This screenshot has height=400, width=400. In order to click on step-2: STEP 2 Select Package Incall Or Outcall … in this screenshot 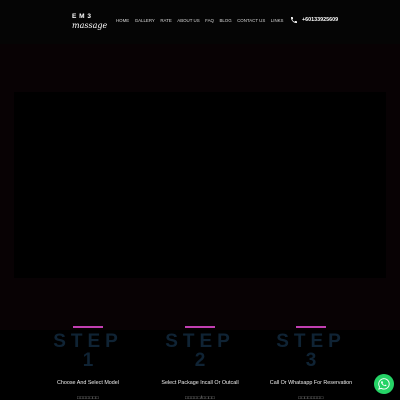, I will do `click(200, 363)`.